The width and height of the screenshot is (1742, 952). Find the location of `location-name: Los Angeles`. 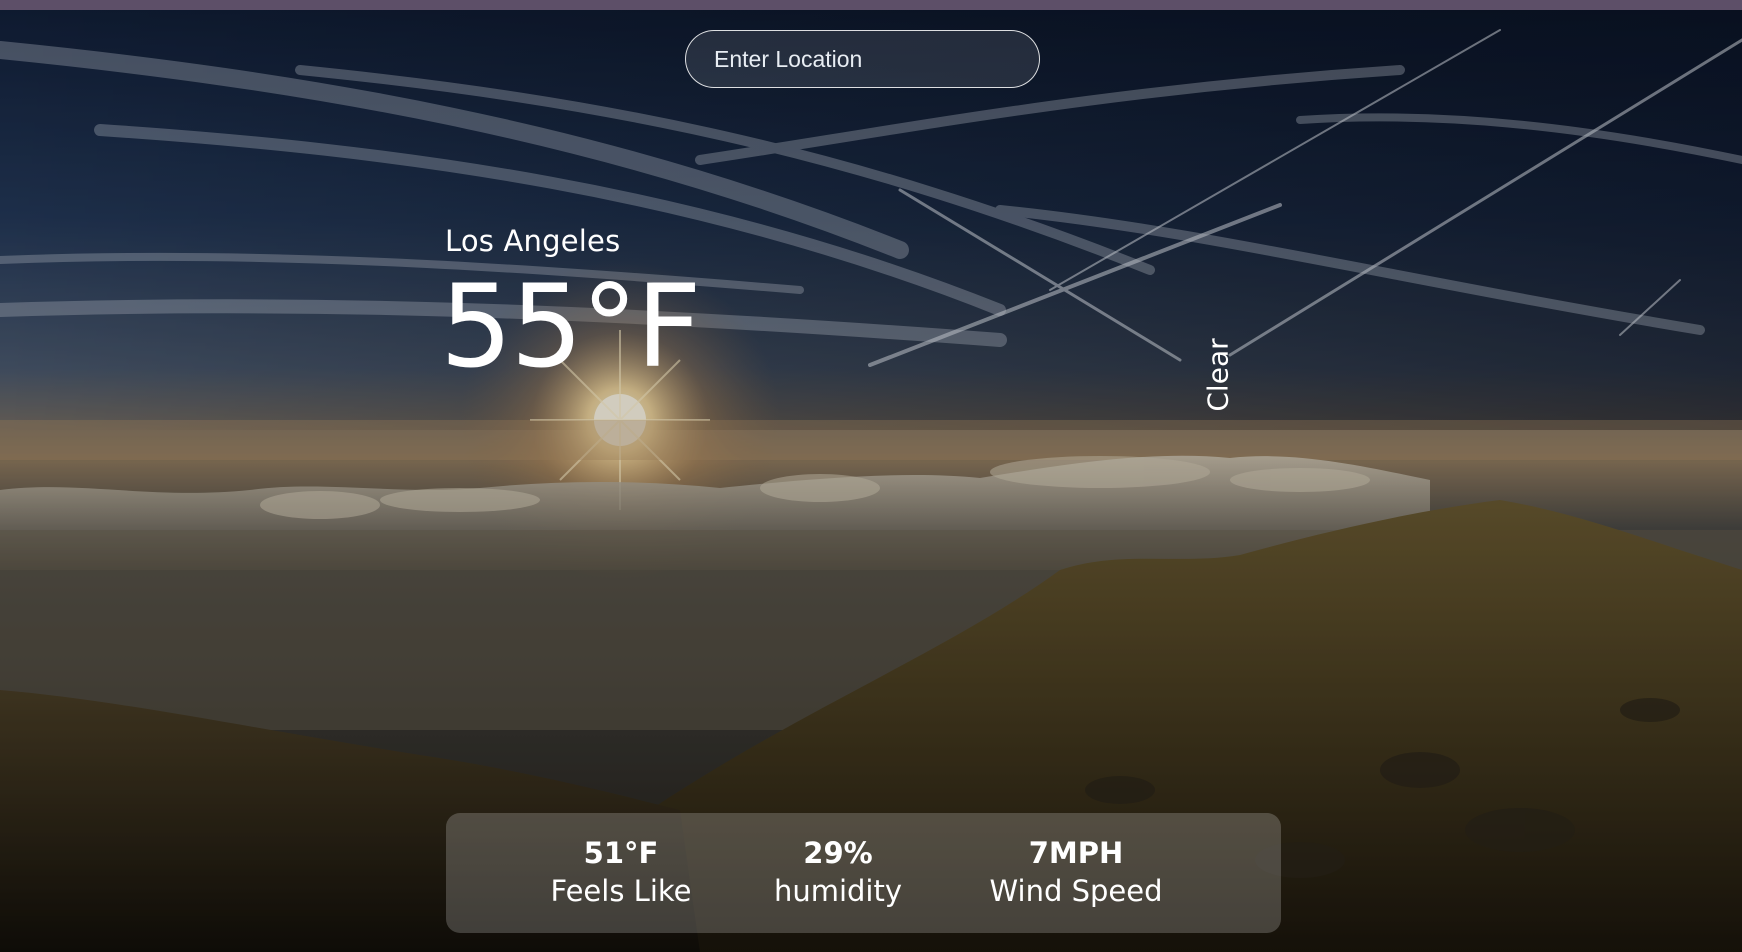

location-name: Los Angeles is located at coordinates (533, 241).